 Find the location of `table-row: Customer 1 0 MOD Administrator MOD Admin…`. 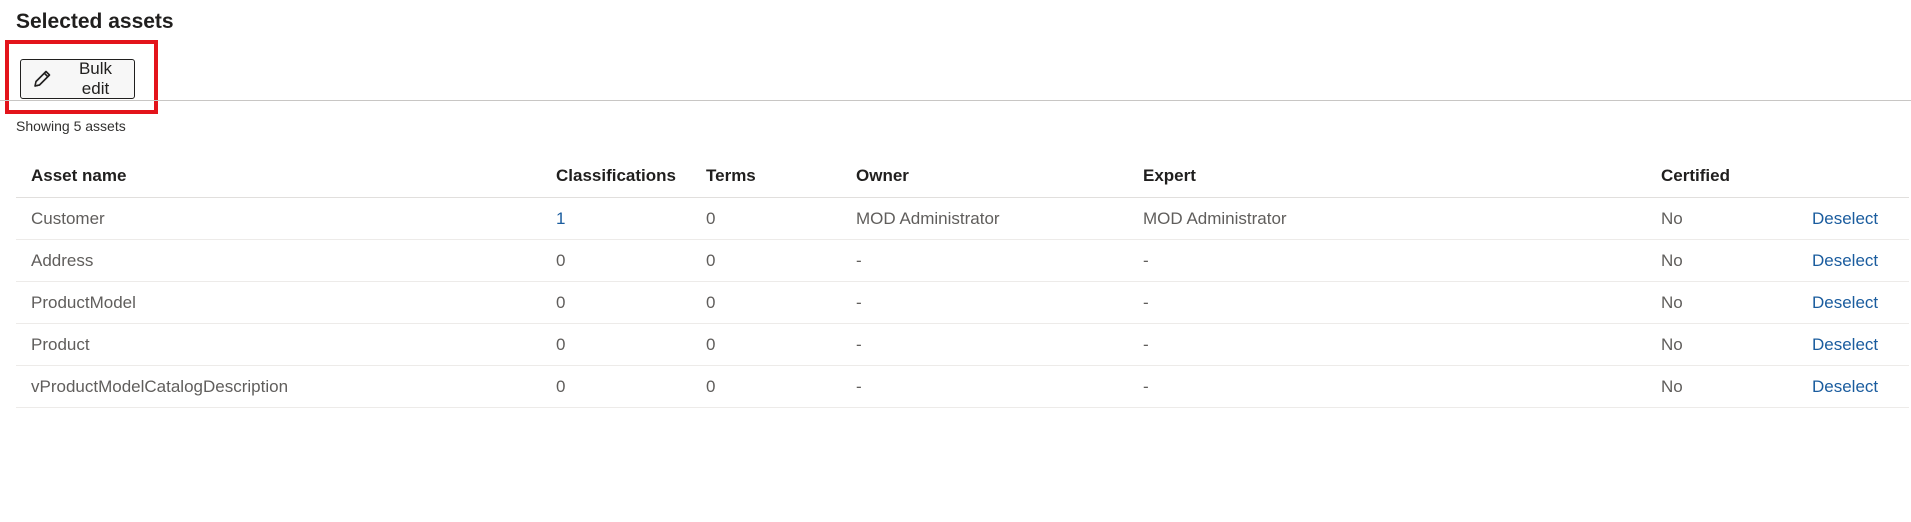

table-row: Customer 1 0 MOD Administrator MOD Admin… is located at coordinates (962, 219).